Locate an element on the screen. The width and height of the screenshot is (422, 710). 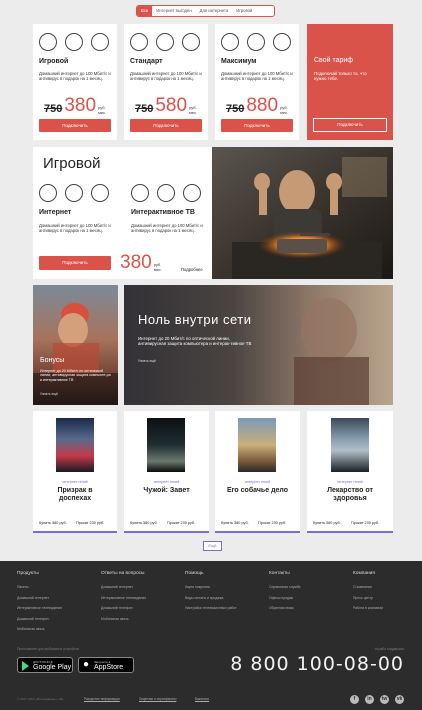
load-more-button: Ещё is located at coordinates (212, 546).